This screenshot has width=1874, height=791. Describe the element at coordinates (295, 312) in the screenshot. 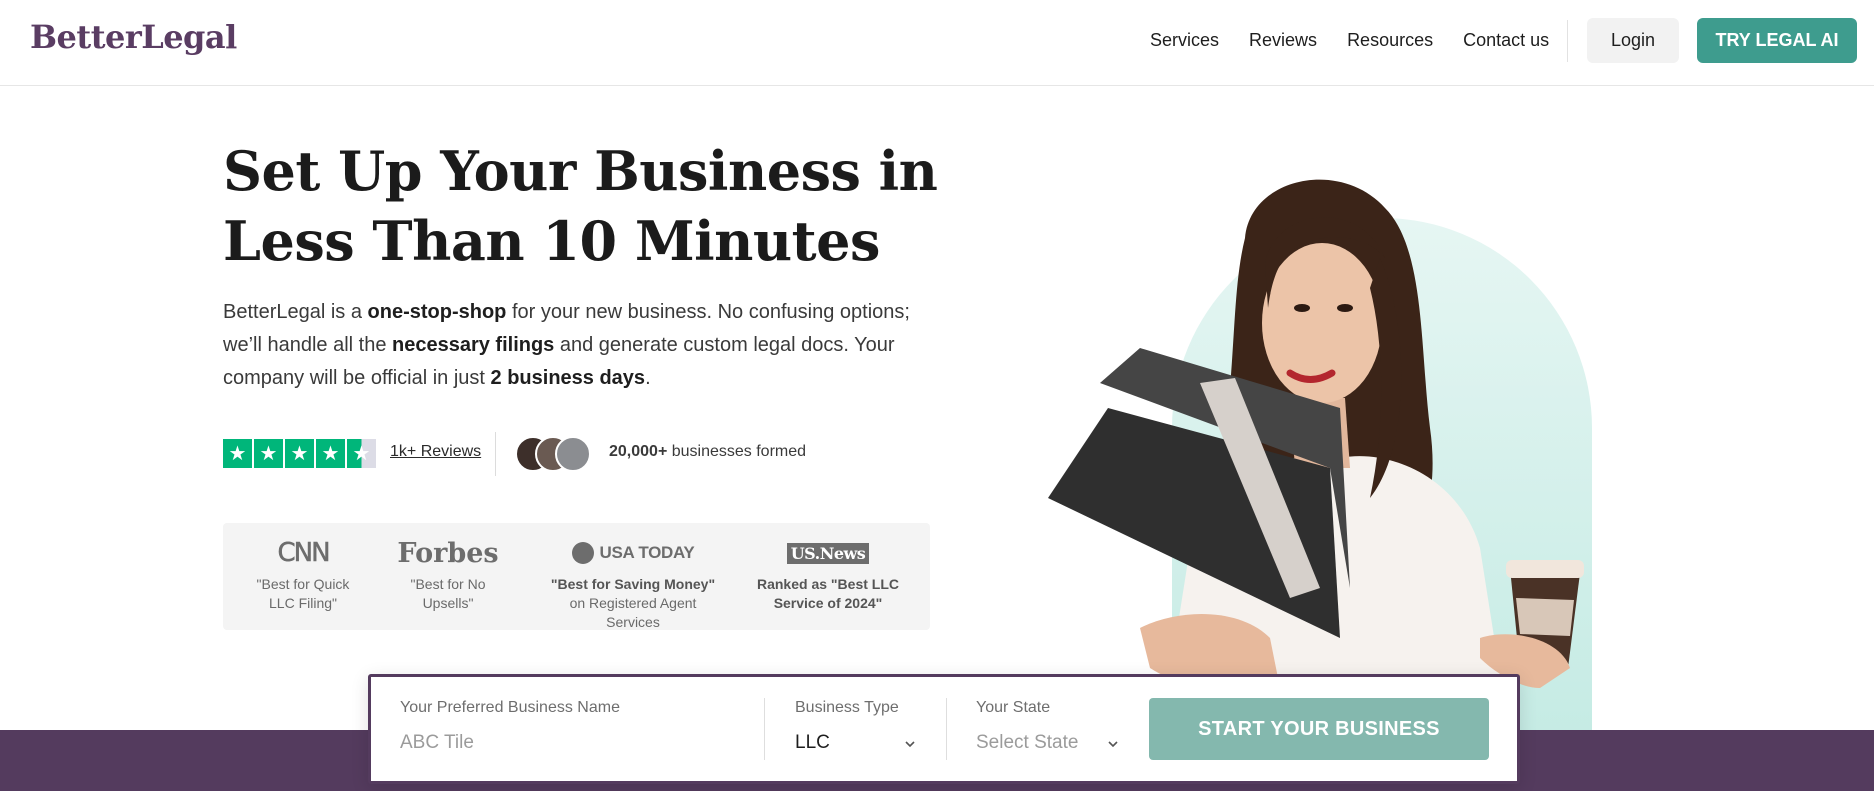

I see `desc-text: BetterLegal is a` at that location.